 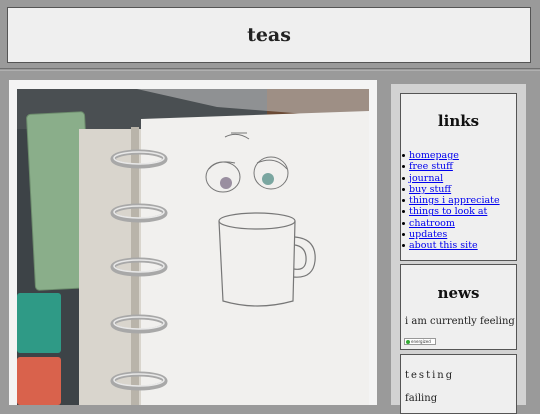 I want to click on list-item: homepage, so click(x=459, y=155).